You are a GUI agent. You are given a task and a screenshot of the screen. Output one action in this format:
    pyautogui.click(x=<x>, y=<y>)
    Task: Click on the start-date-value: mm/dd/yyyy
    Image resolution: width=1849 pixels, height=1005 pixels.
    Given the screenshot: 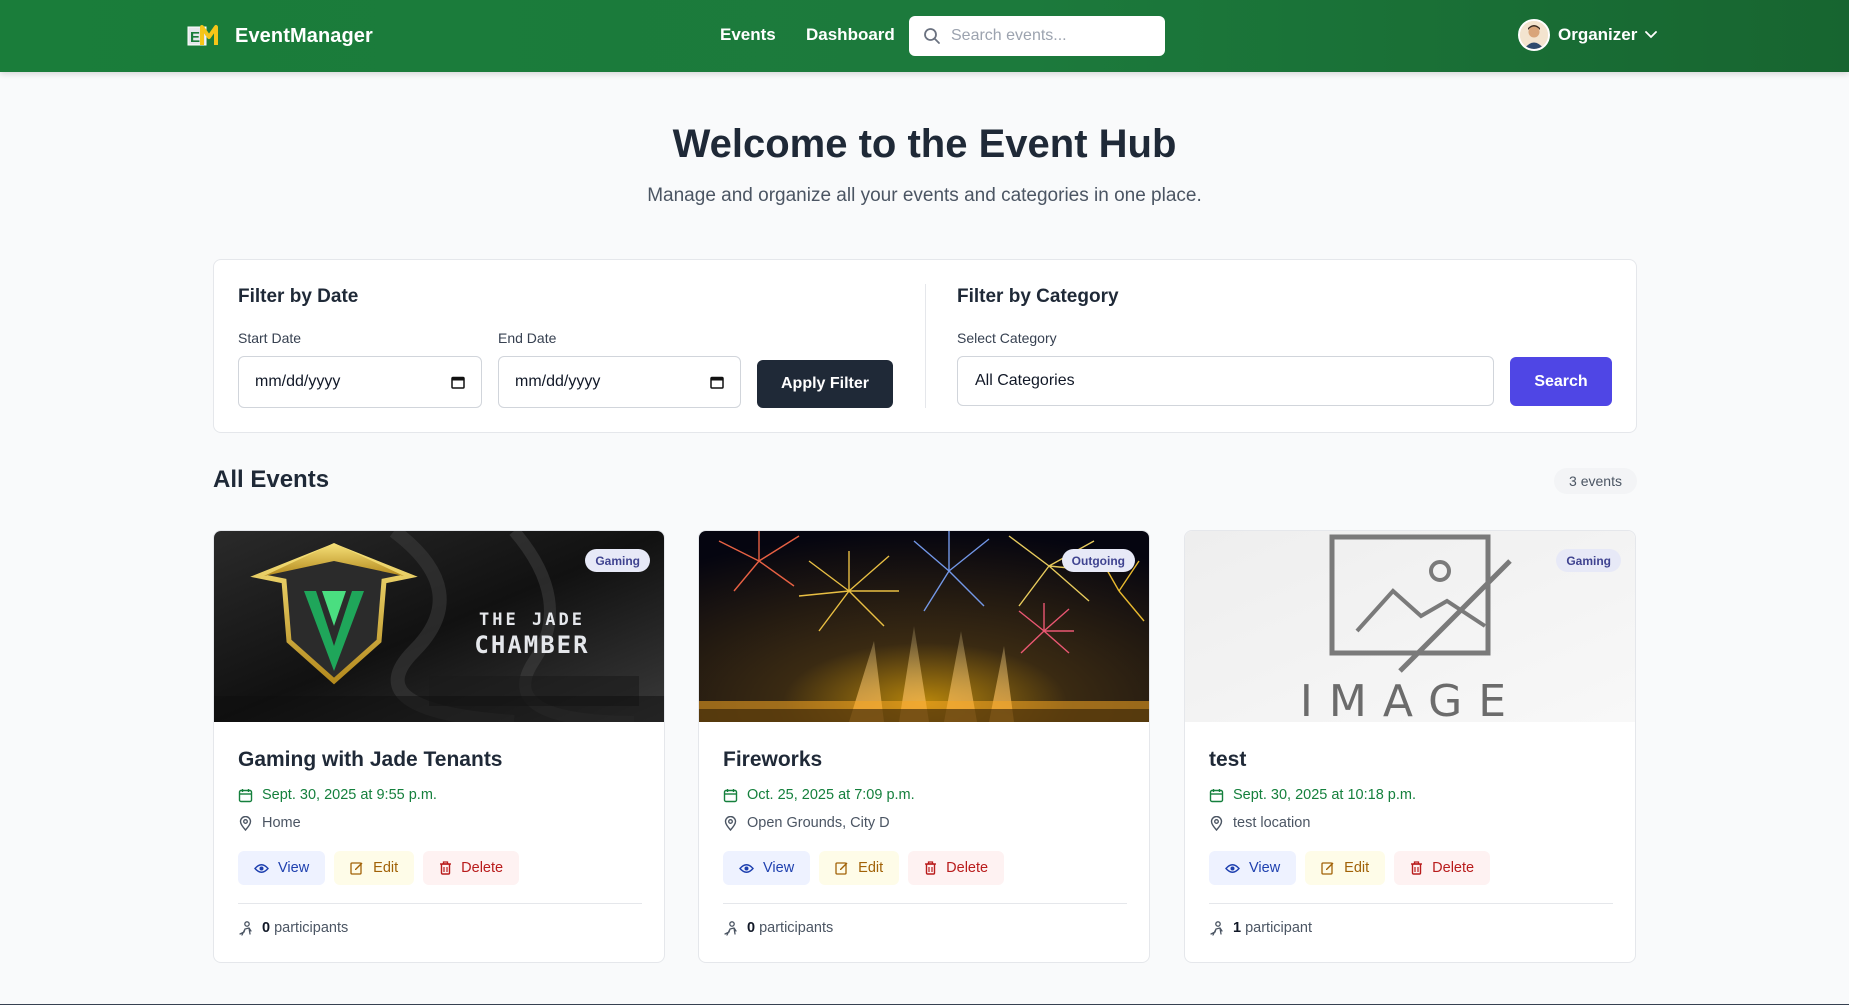 What is the action you would take?
    pyautogui.click(x=298, y=381)
    